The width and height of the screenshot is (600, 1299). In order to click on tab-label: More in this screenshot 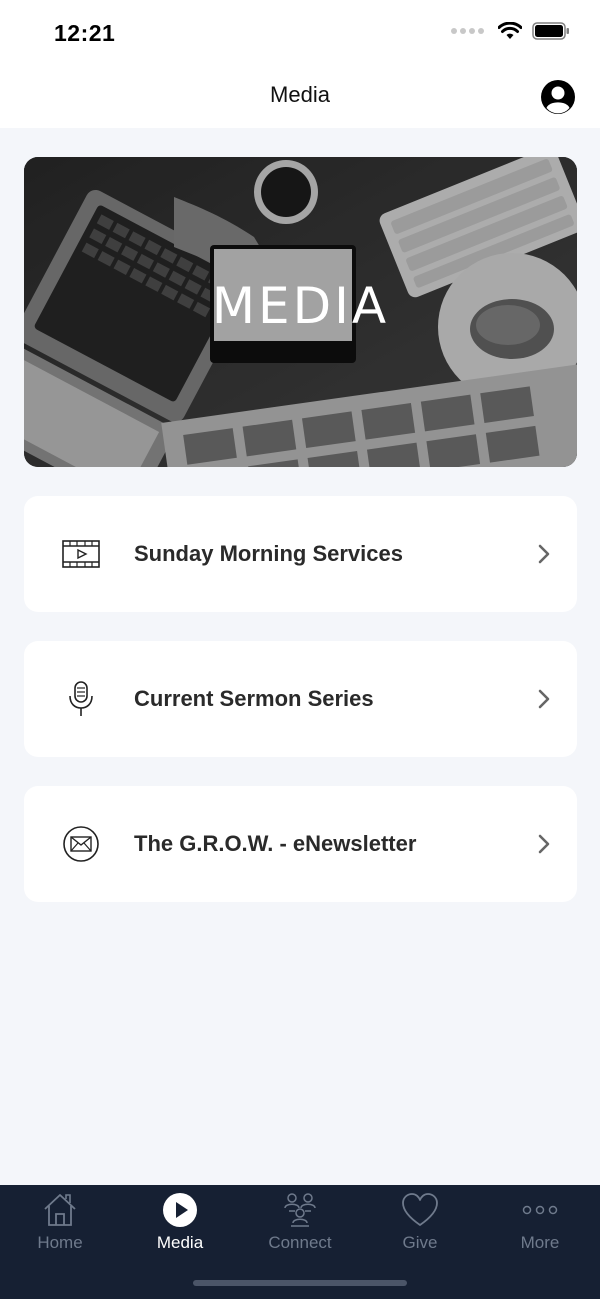, I will do `click(540, 1242)`.